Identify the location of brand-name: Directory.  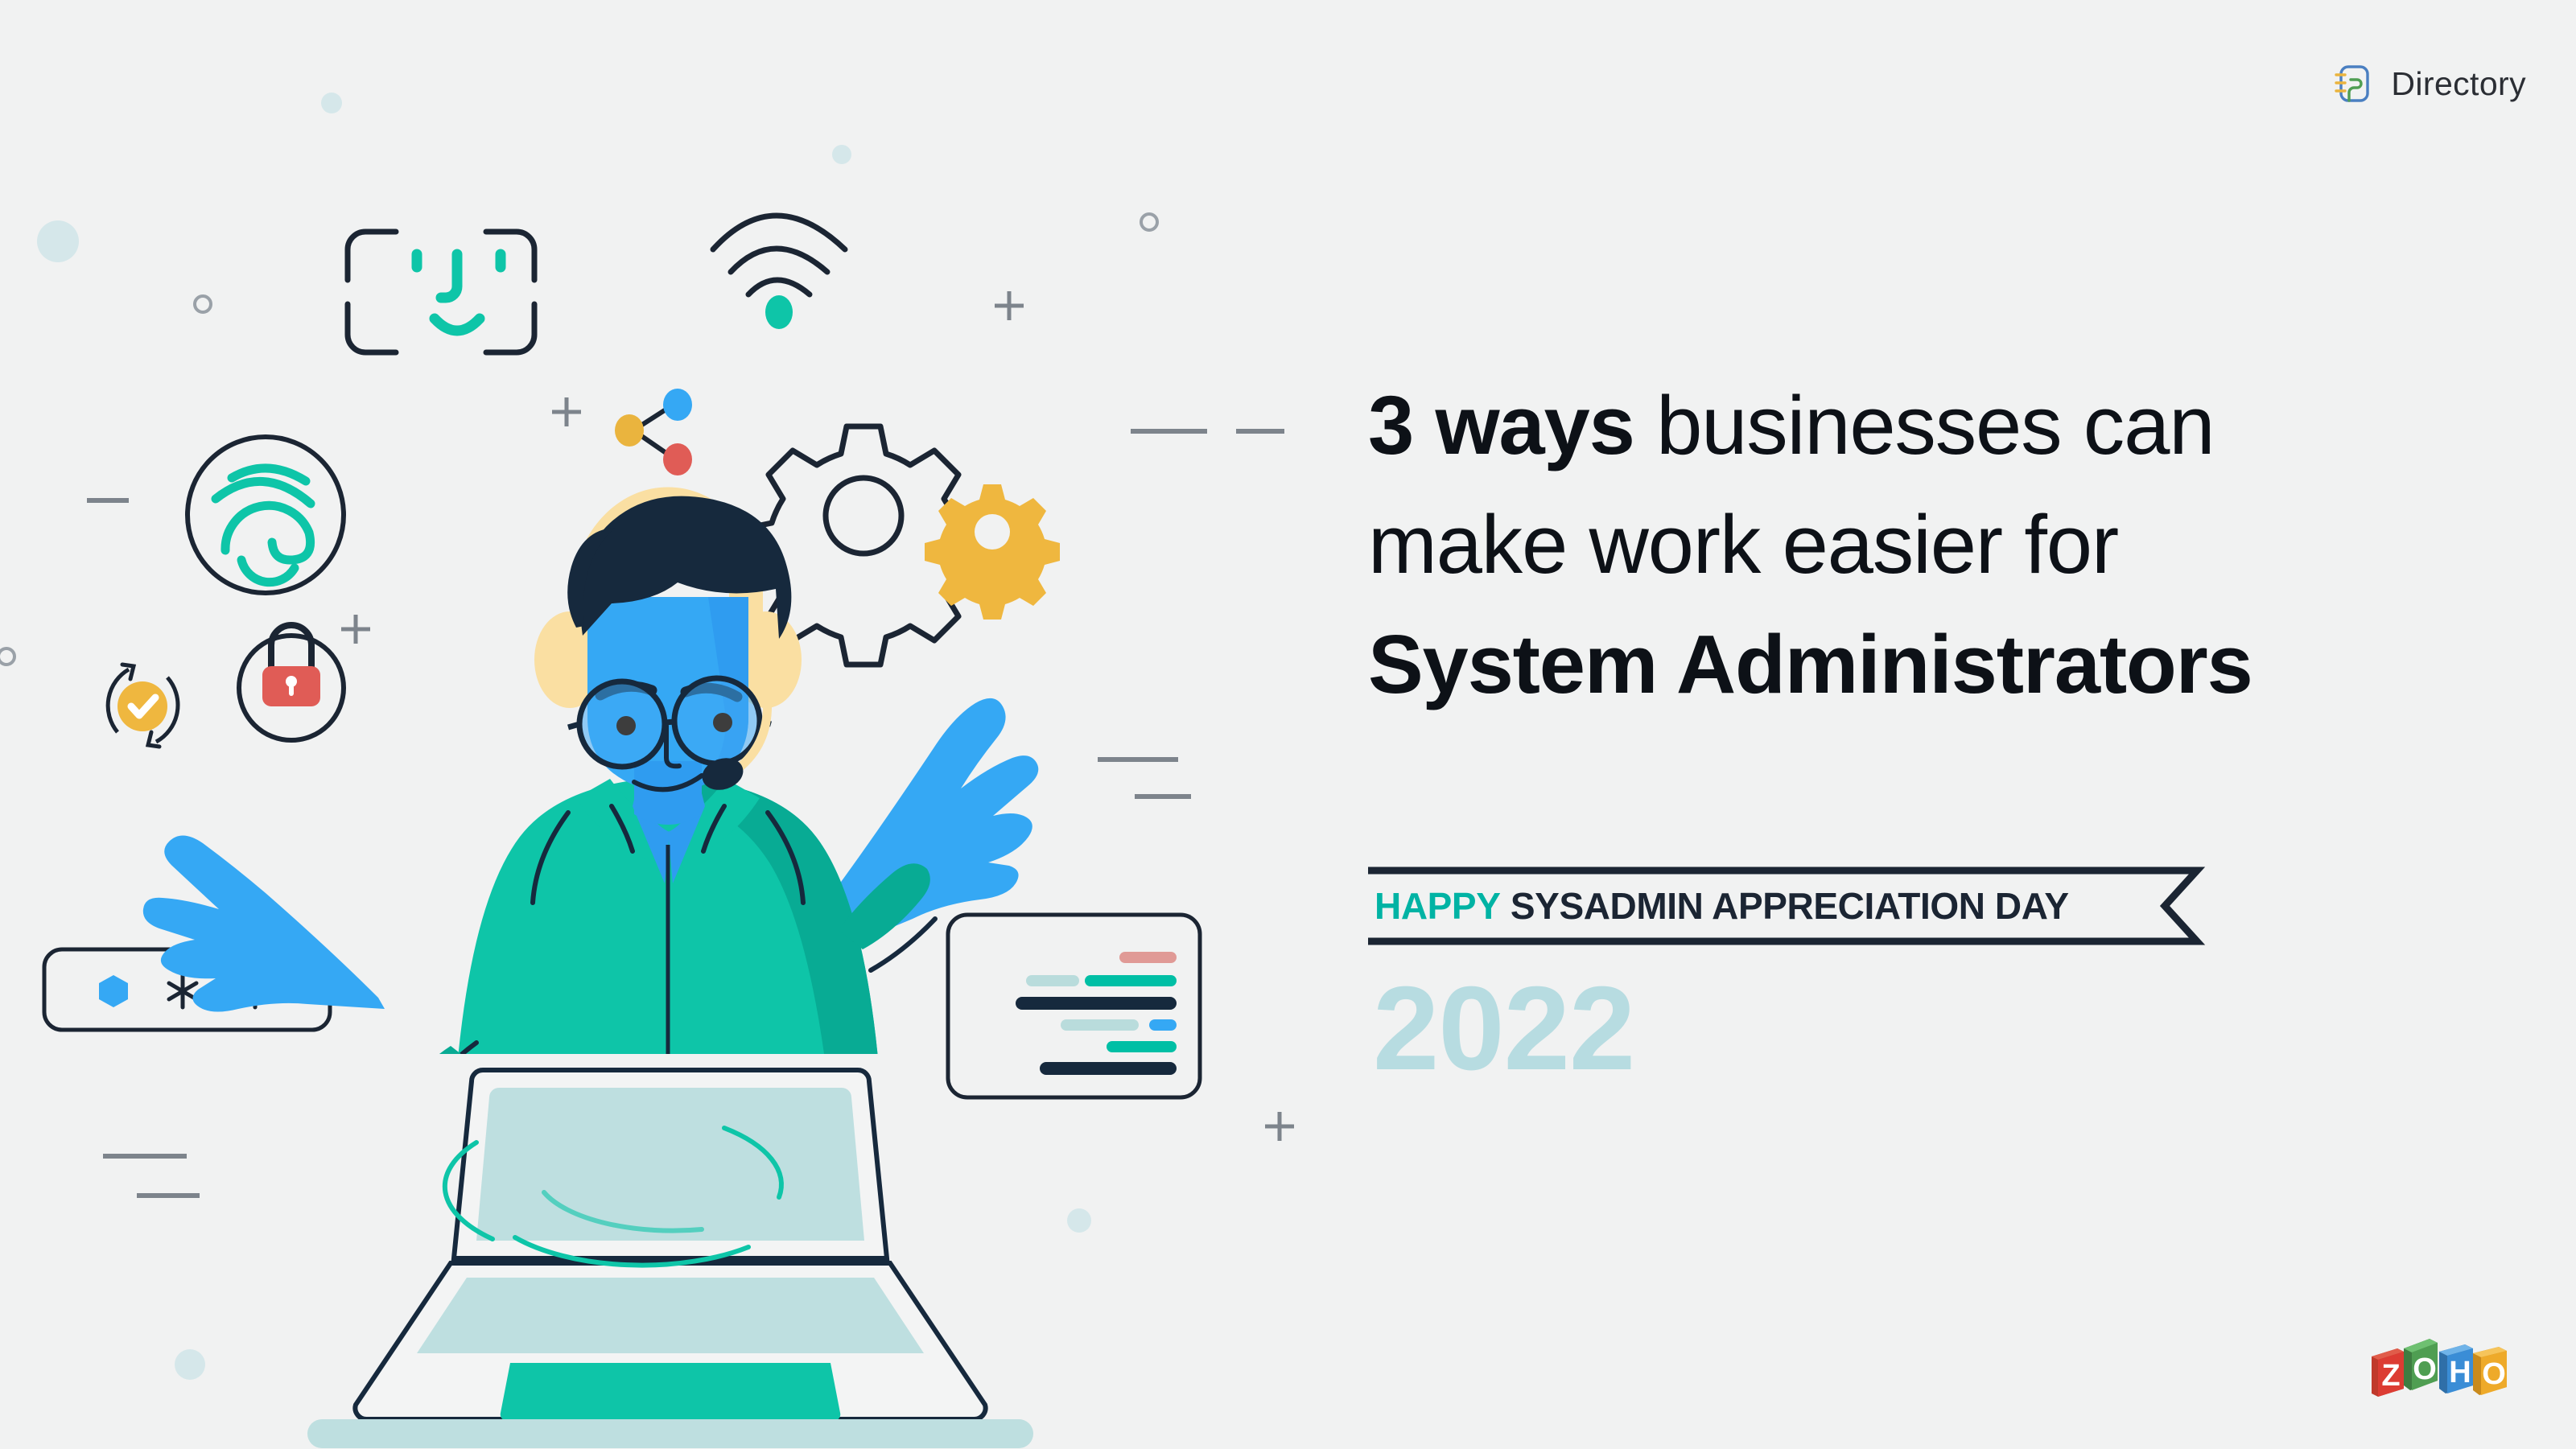
(2458, 83).